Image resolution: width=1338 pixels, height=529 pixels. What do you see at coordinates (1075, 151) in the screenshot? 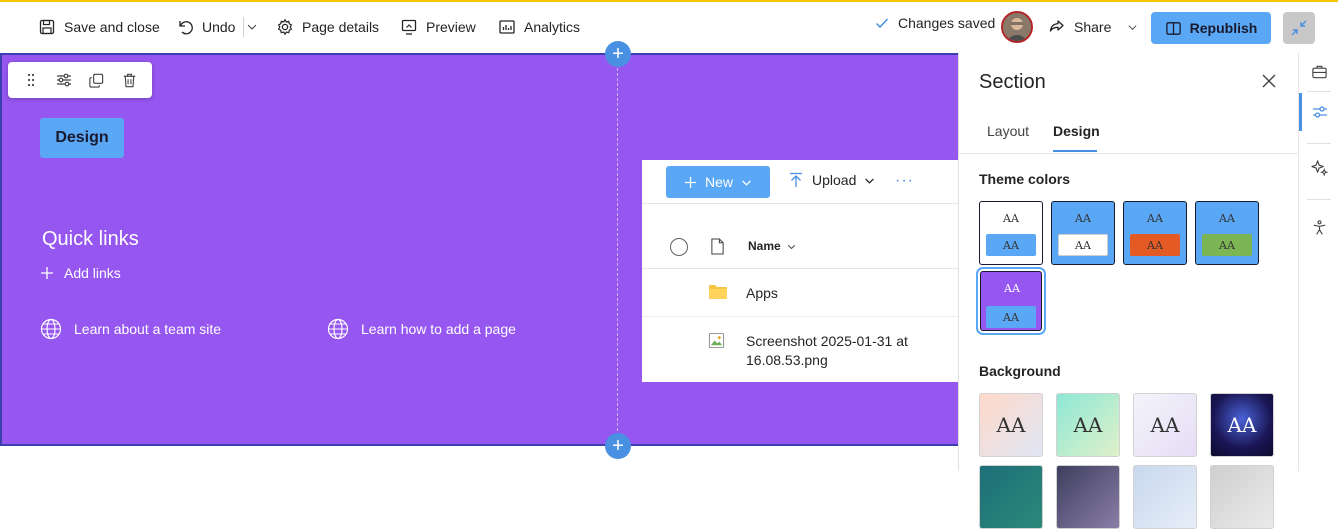
I see `active-tab-indicator` at bounding box center [1075, 151].